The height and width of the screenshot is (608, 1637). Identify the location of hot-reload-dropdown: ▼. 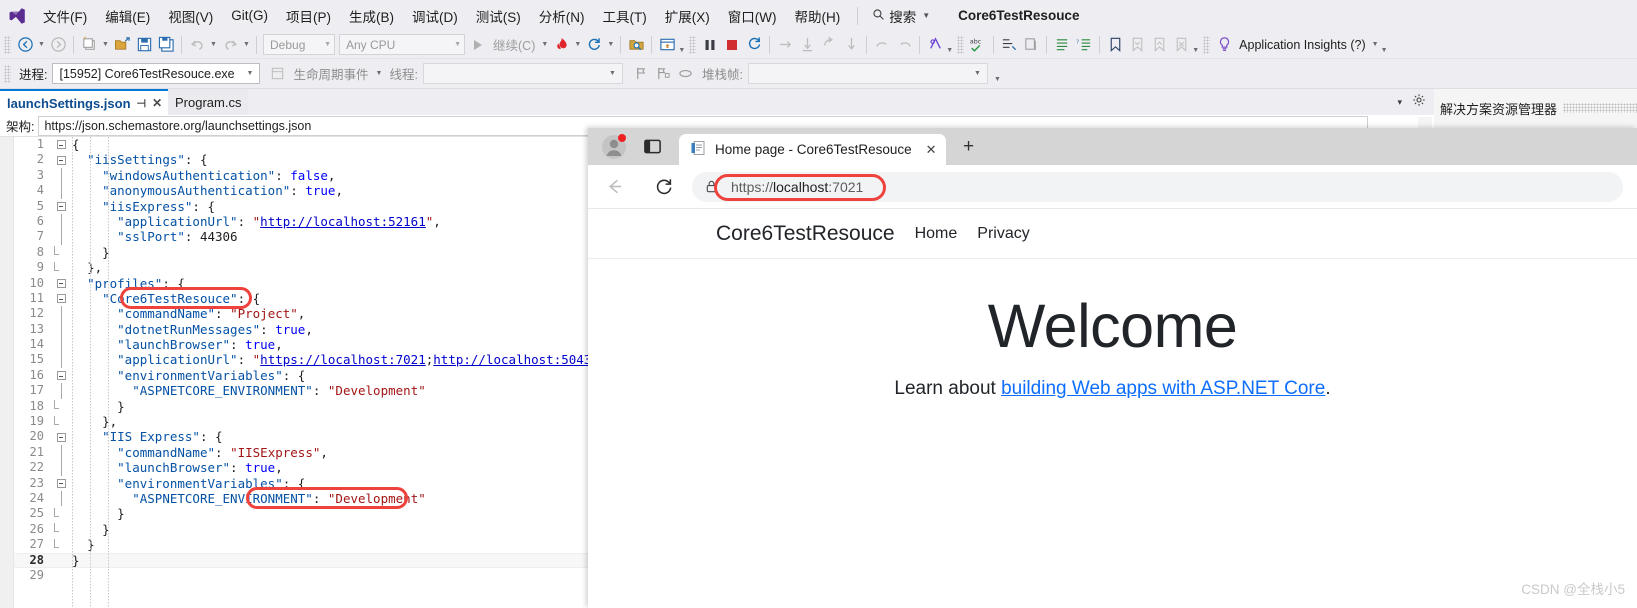
(577, 45).